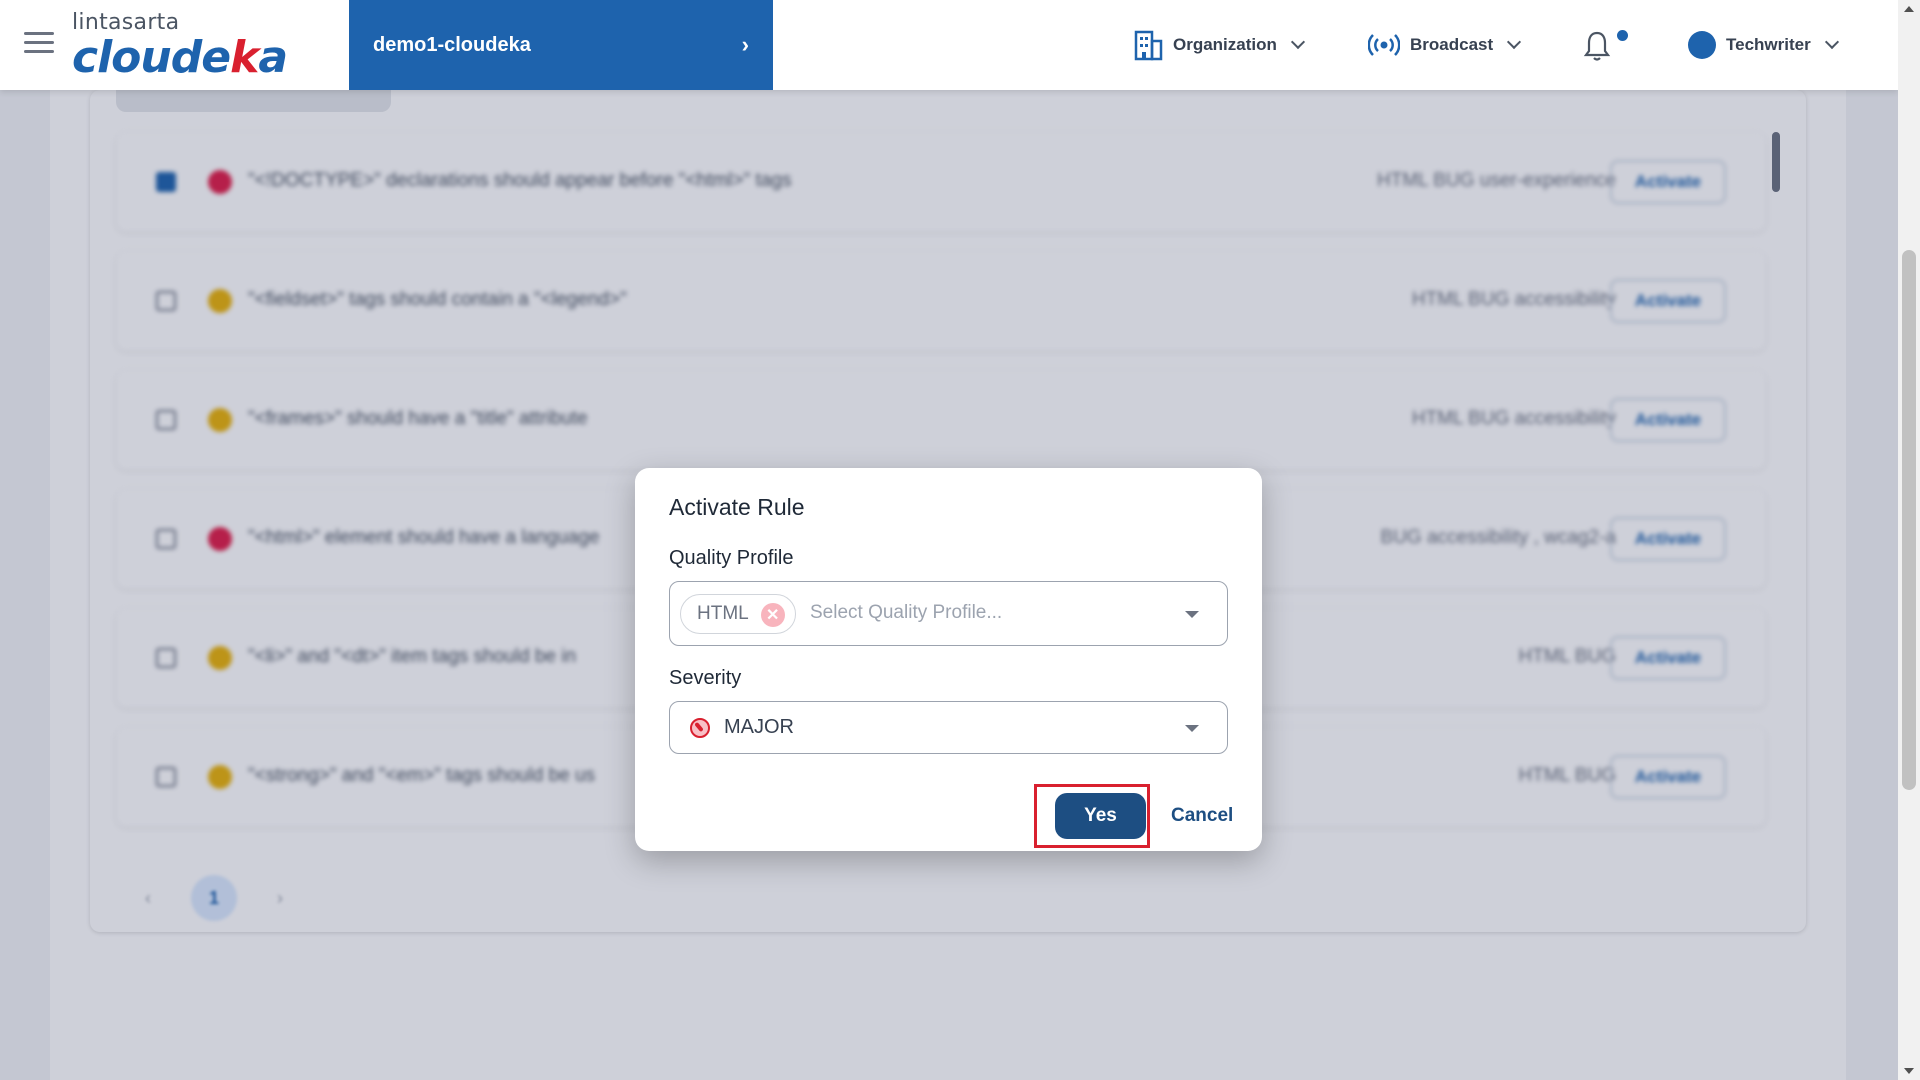 This screenshot has width=1920, height=1080. I want to click on yes-button: Yes, so click(1100, 816).